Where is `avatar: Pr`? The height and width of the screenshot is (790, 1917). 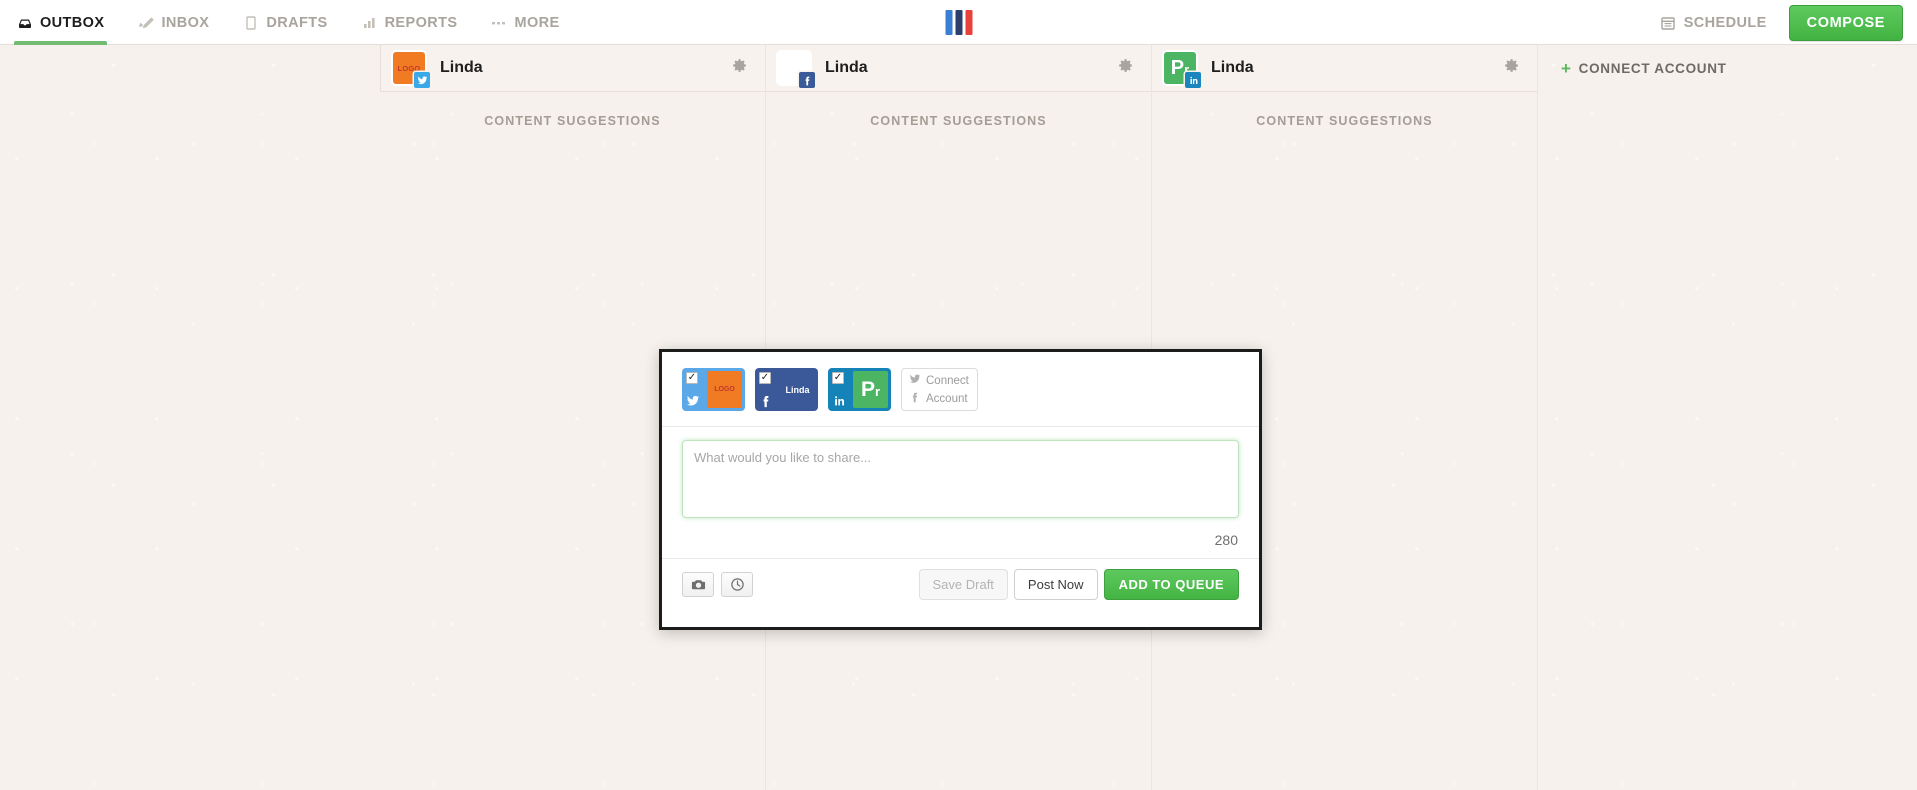 avatar: Pr is located at coordinates (1182, 70).